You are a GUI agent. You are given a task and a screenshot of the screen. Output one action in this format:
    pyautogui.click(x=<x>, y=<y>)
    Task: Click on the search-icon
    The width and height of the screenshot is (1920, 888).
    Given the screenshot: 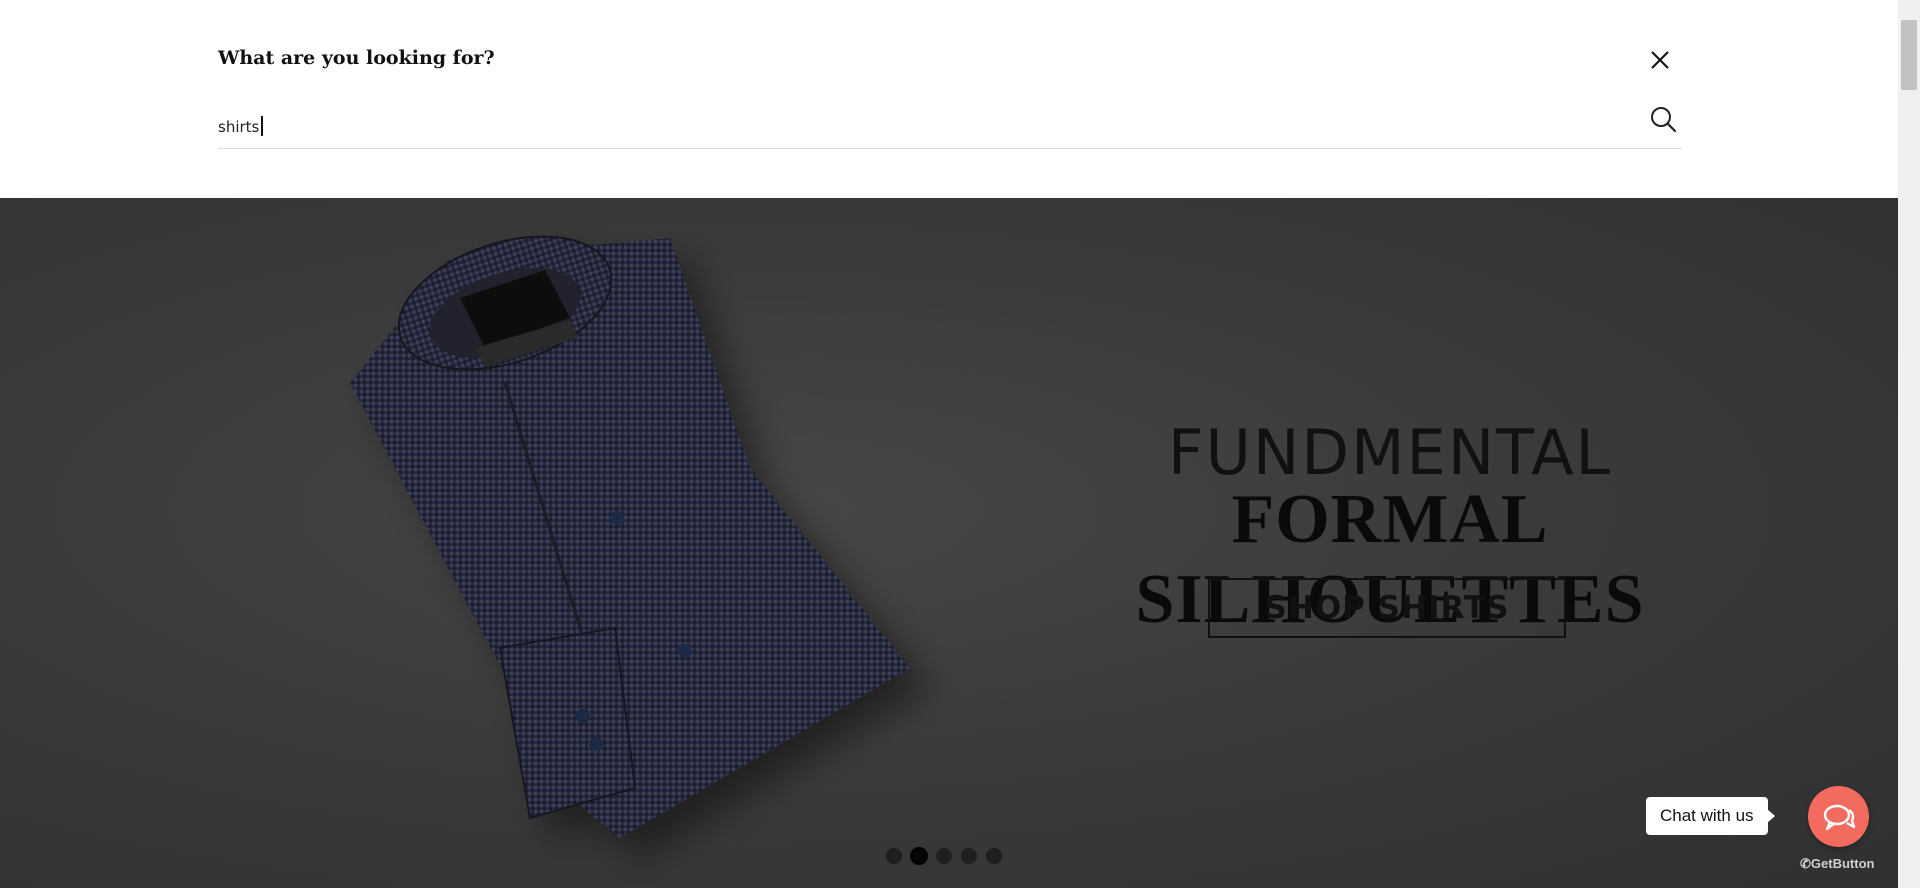 What is the action you would take?
    pyautogui.click(x=1664, y=120)
    